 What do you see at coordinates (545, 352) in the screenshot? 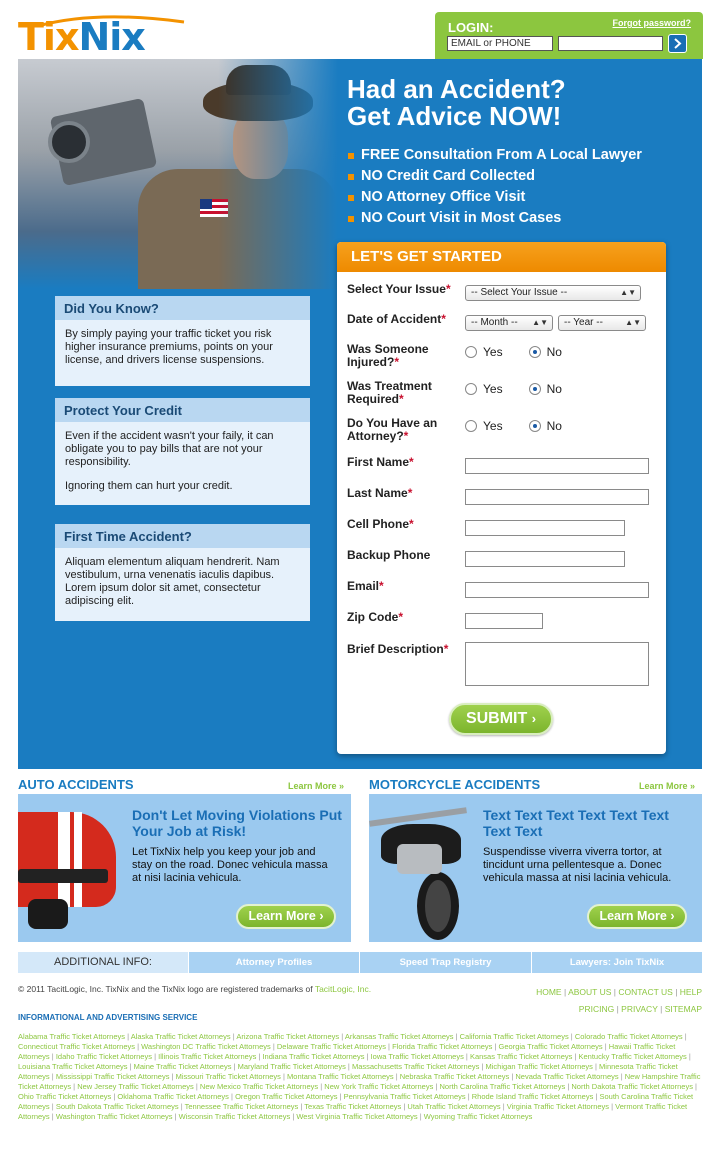
I see `injured-no-option: No` at bounding box center [545, 352].